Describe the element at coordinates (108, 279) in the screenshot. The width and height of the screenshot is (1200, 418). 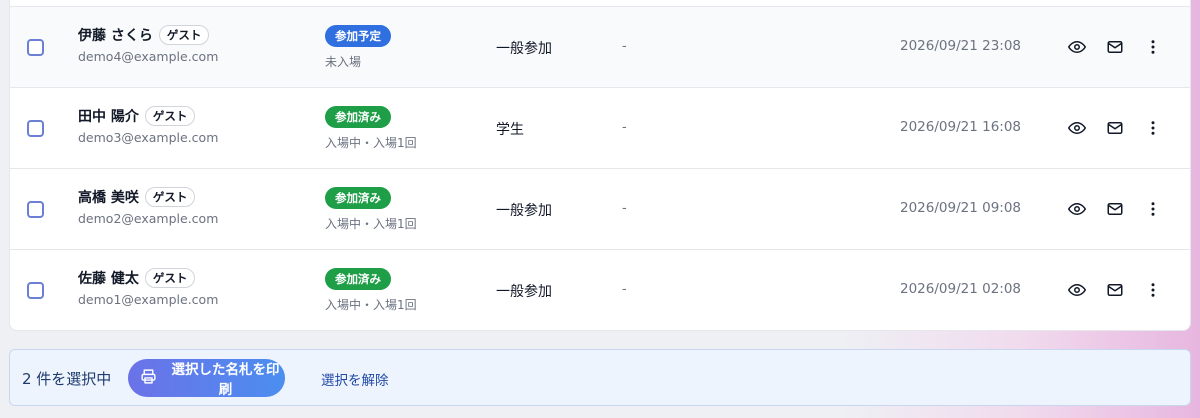
I see `attendee-name: 佐藤 健太` at that location.